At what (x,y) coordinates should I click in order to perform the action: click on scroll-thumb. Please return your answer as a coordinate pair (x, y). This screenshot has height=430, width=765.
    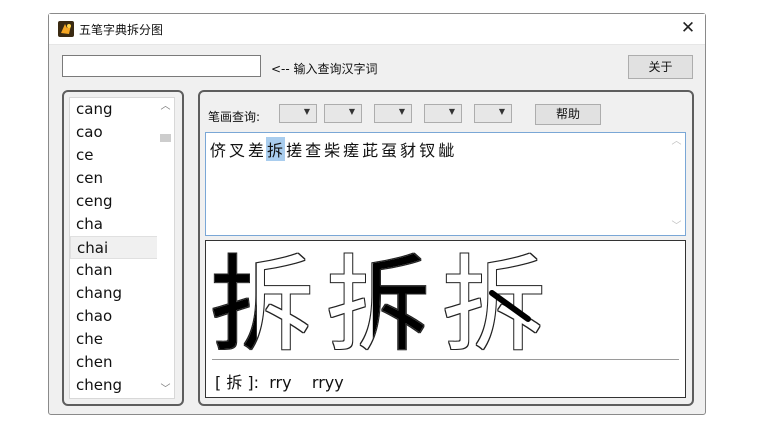
    Looking at the image, I should click on (165, 138).